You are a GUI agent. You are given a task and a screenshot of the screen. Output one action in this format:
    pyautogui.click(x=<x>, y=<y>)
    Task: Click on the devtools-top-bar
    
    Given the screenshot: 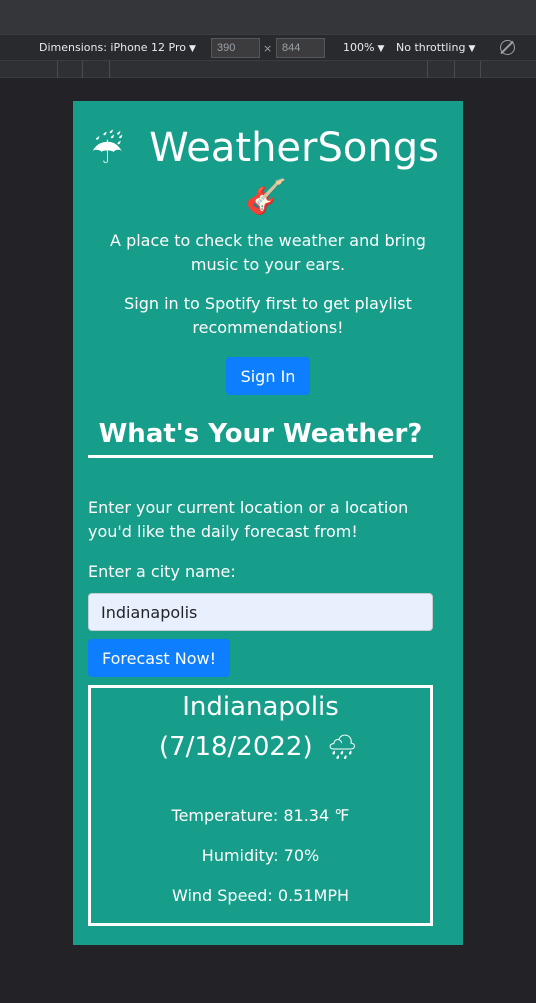 What is the action you would take?
    pyautogui.click(x=268, y=17)
    